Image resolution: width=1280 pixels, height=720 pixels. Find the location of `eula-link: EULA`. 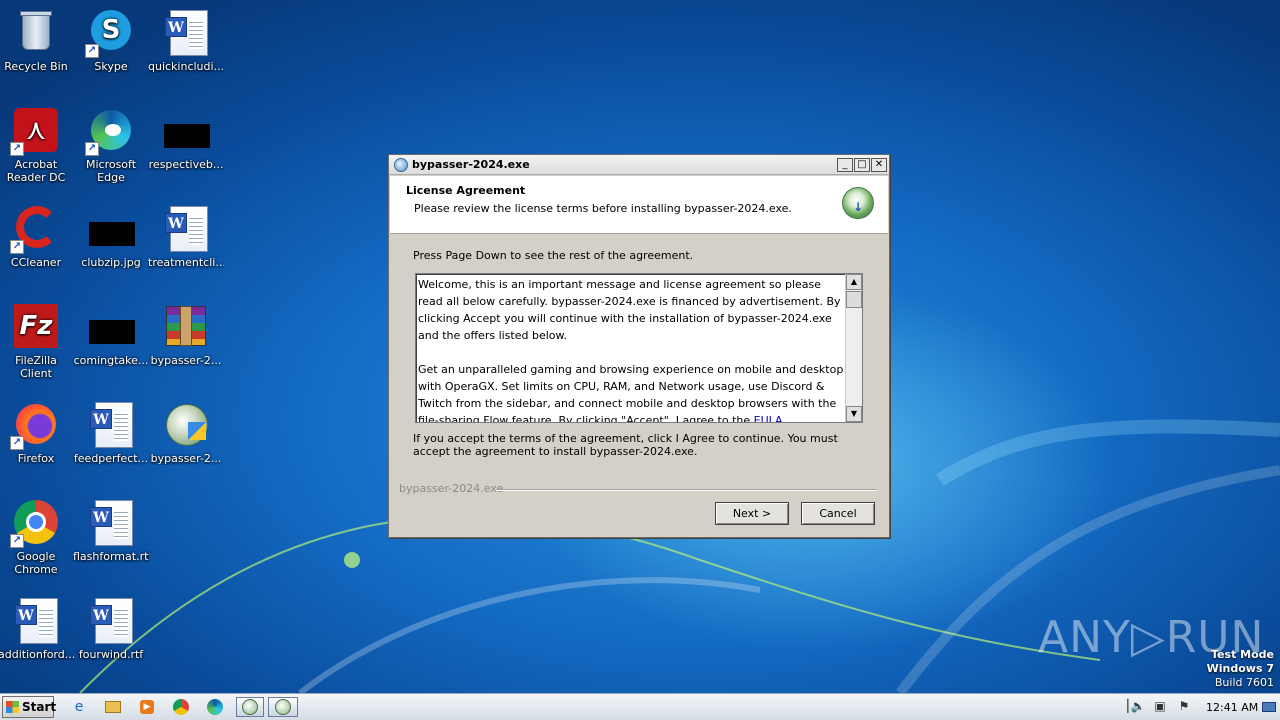

eula-link: EULA is located at coordinates (768, 418).